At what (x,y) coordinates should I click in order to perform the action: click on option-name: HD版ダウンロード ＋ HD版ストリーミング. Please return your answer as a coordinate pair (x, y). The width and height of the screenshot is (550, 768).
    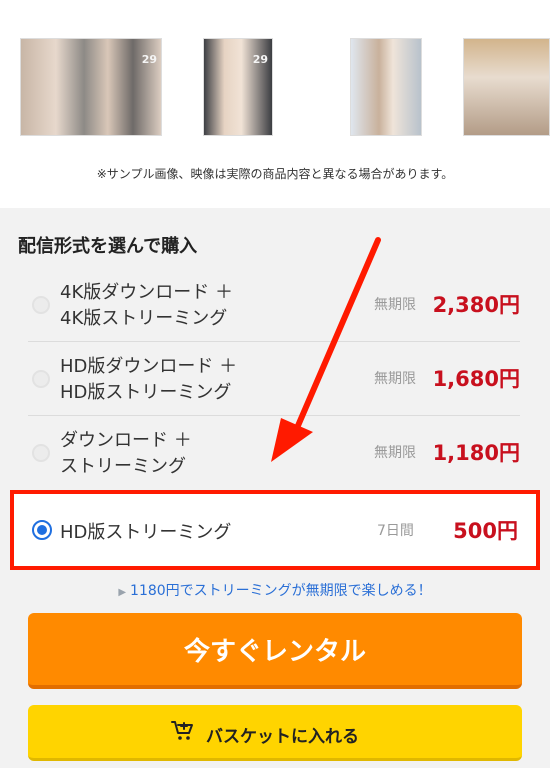
    Looking at the image, I should click on (149, 379).